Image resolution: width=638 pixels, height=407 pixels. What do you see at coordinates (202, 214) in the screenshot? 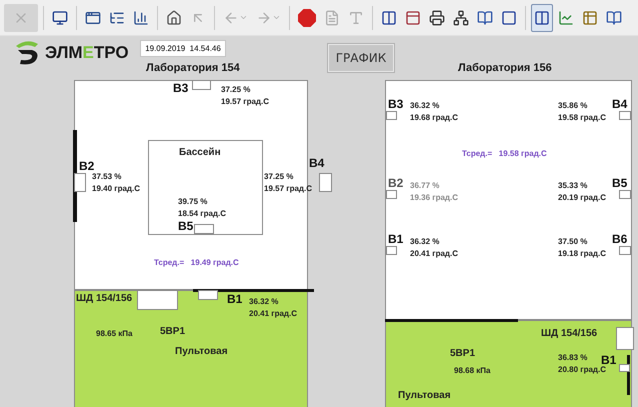
I see `temperature-reading: 18.54 град.С` at bounding box center [202, 214].